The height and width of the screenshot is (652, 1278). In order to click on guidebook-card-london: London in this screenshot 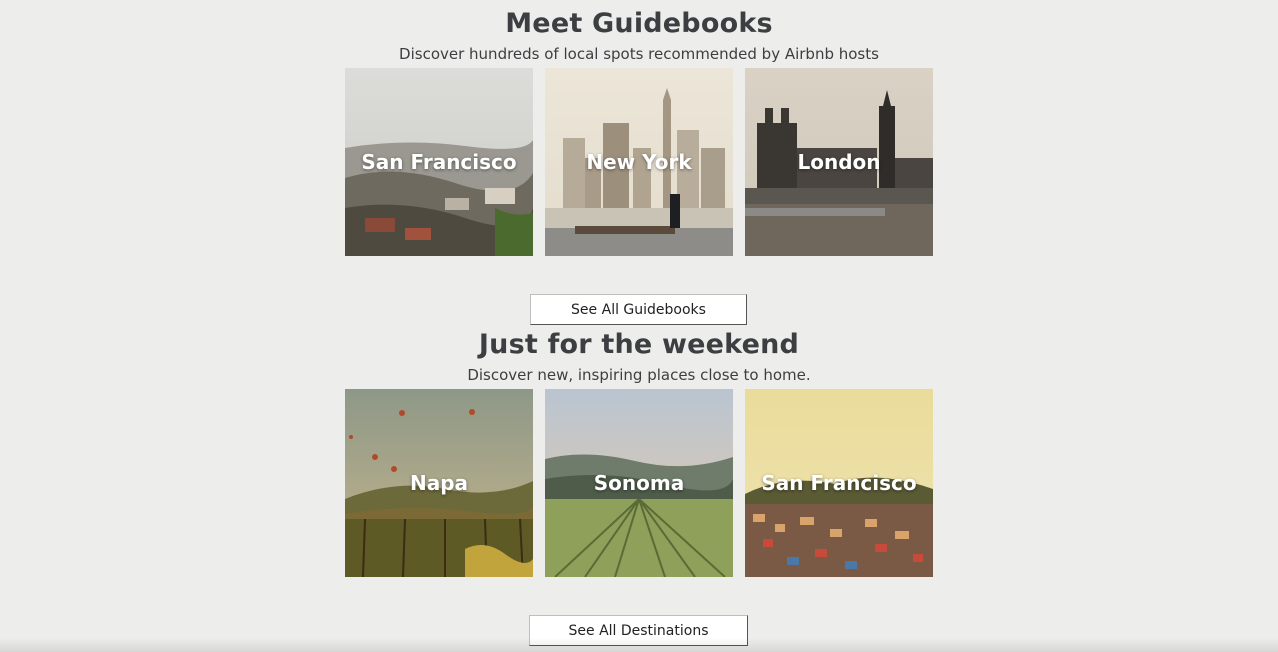, I will do `click(839, 162)`.